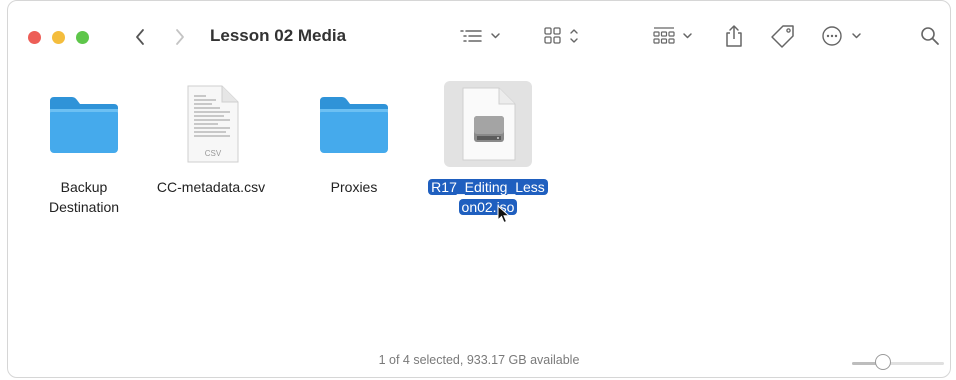  What do you see at coordinates (561, 35) in the screenshot?
I see `icon-grid-icon` at bounding box center [561, 35].